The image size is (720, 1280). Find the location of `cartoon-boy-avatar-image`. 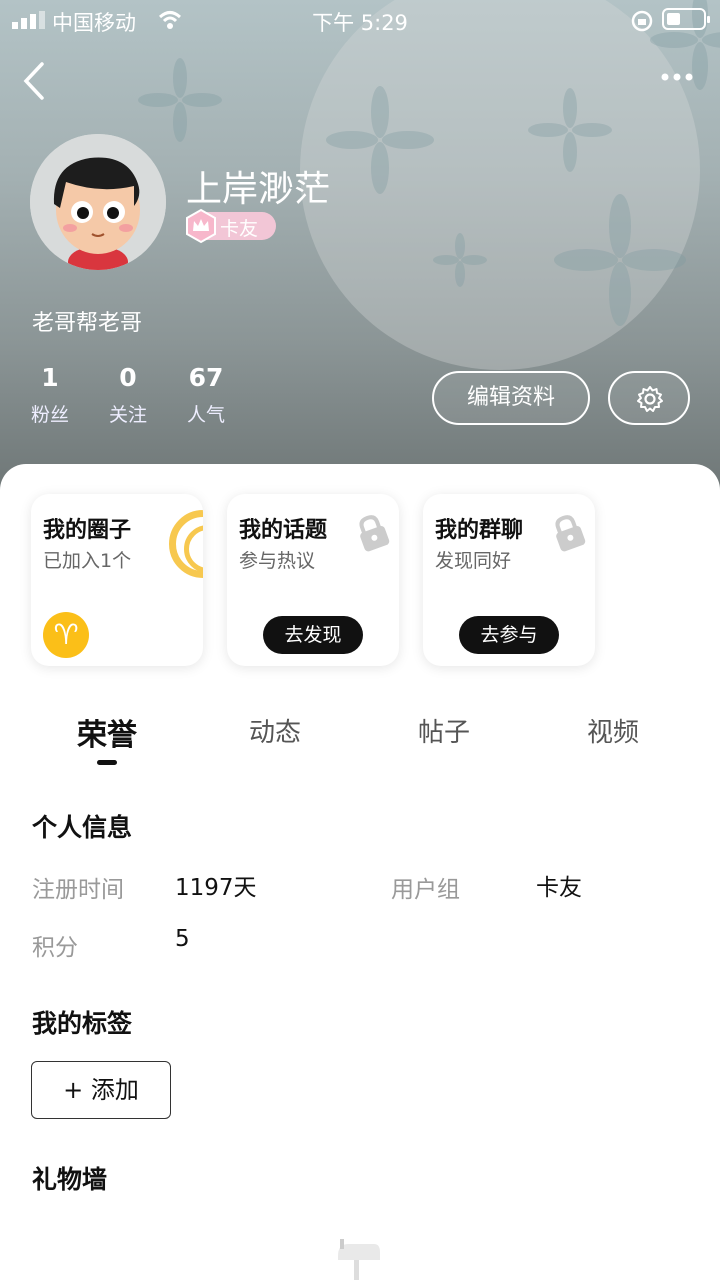

cartoon-boy-avatar-image is located at coordinates (98, 202).